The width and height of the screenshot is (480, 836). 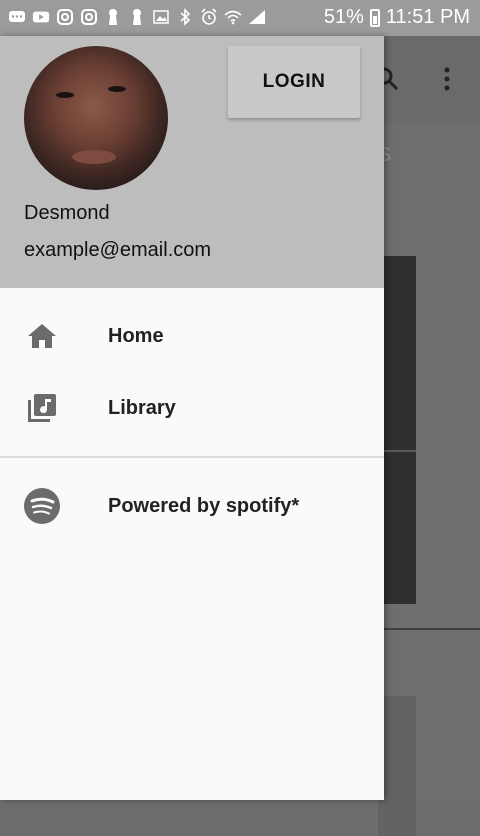 What do you see at coordinates (136, 335) in the screenshot?
I see `drawer-item-label: Home` at bounding box center [136, 335].